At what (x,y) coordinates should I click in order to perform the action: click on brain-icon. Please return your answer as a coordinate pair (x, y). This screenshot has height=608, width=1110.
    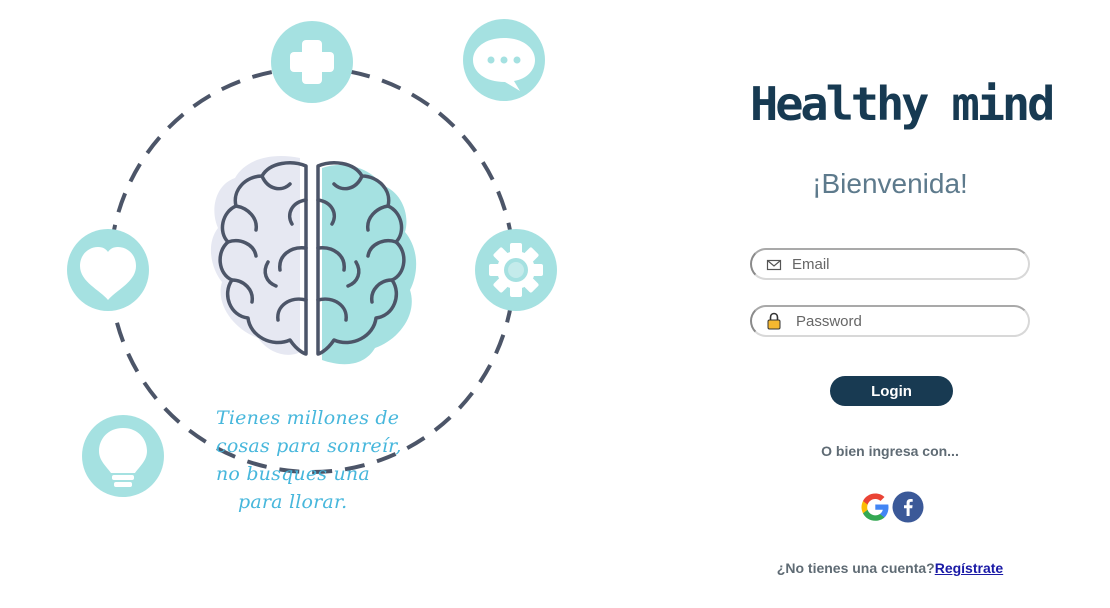
    Looking at the image, I should click on (313, 260).